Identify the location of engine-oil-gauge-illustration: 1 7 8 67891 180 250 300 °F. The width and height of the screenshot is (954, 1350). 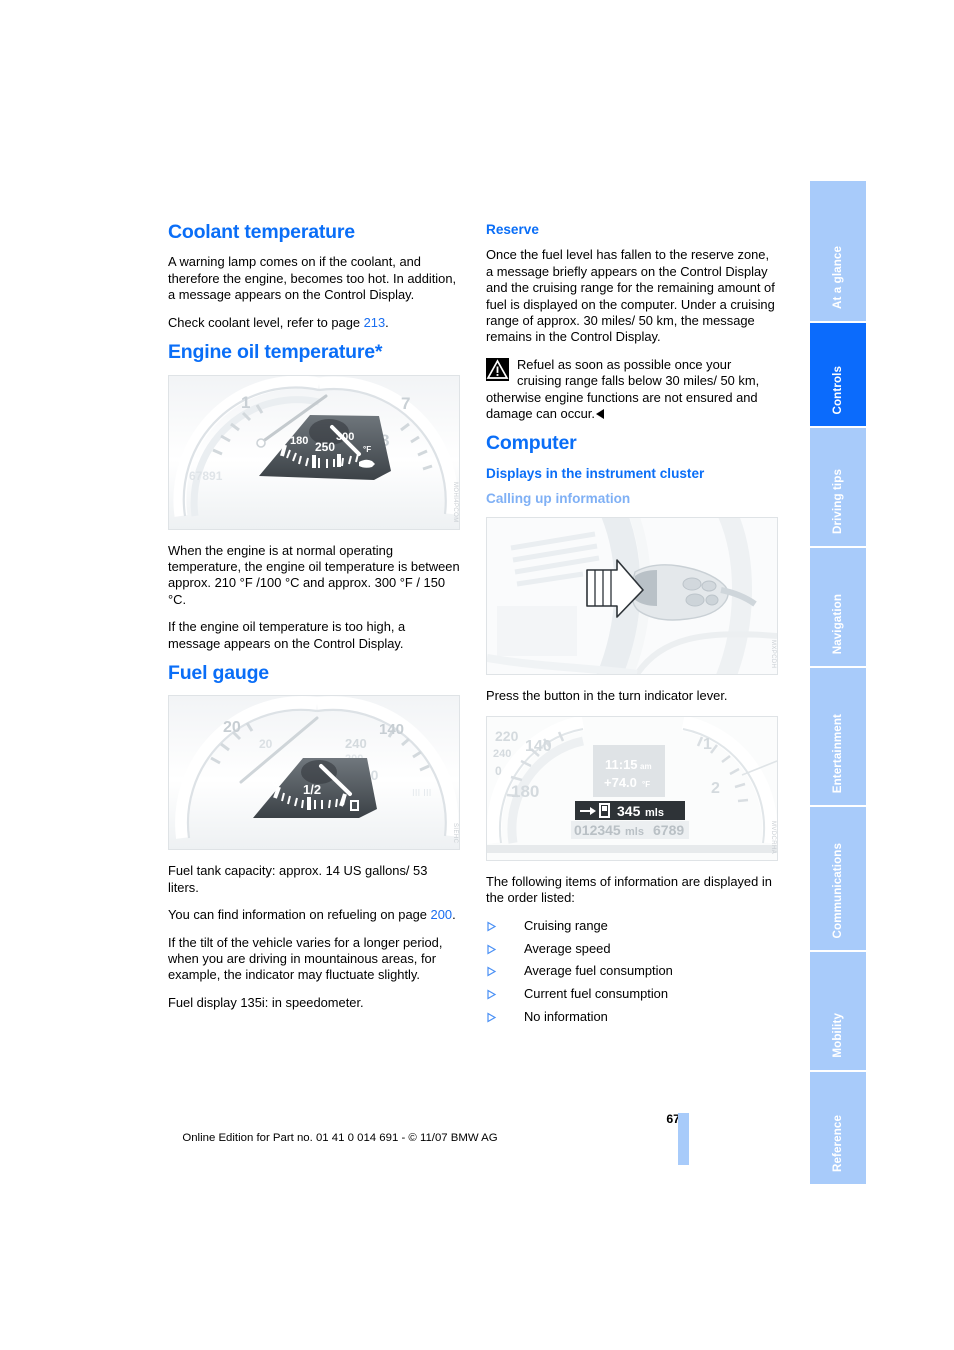
(314, 452).